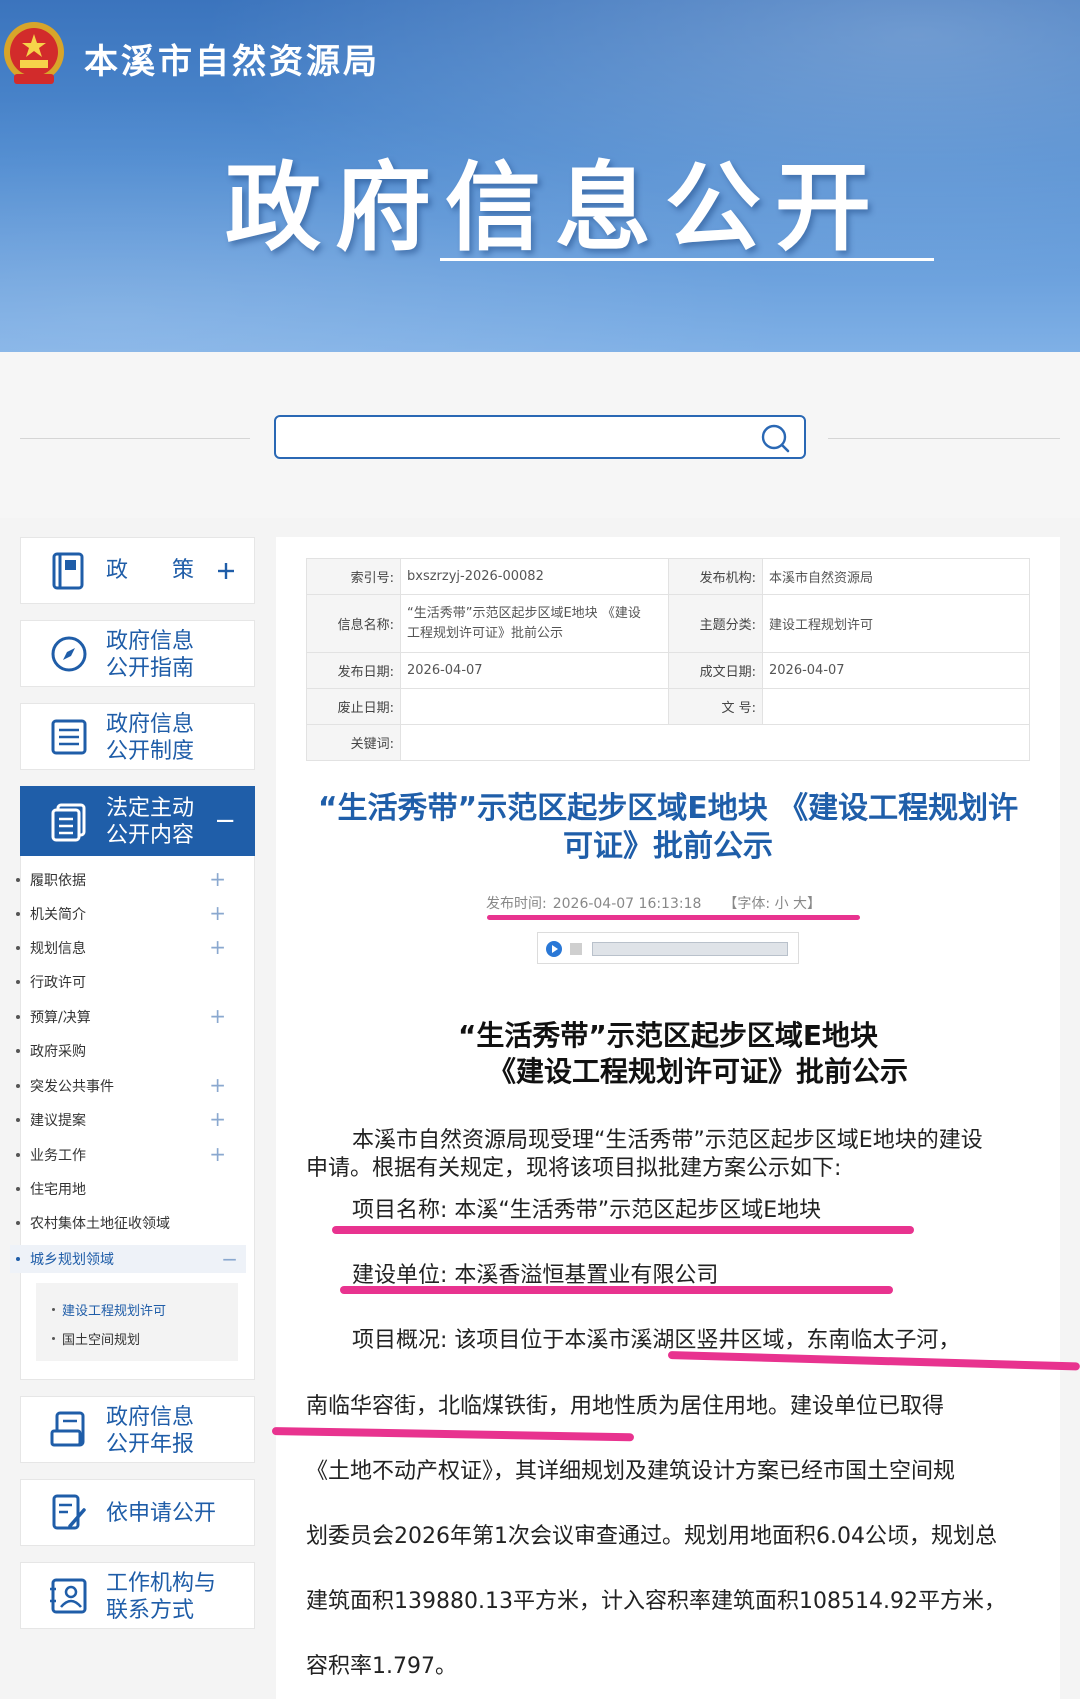  Describe the element at coordinates (68, 571) in the screenshot. I see `policy-book-icon` at that location.